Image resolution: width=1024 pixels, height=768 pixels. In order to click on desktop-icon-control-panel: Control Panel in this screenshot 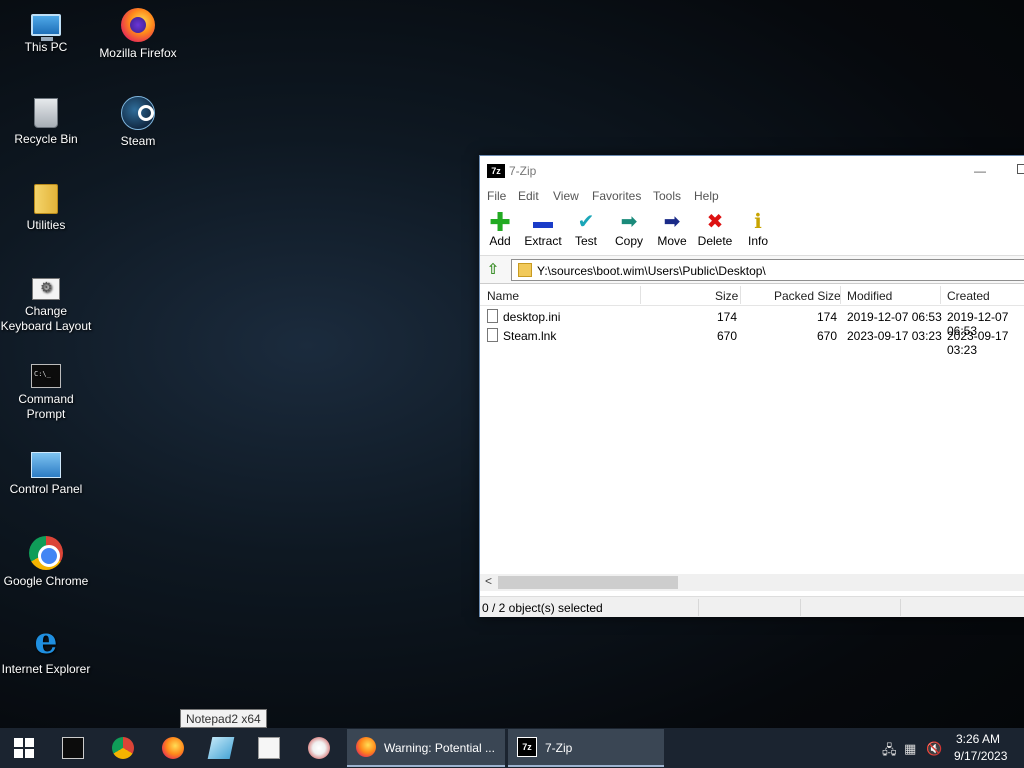, I will do `click(46, 472)`.